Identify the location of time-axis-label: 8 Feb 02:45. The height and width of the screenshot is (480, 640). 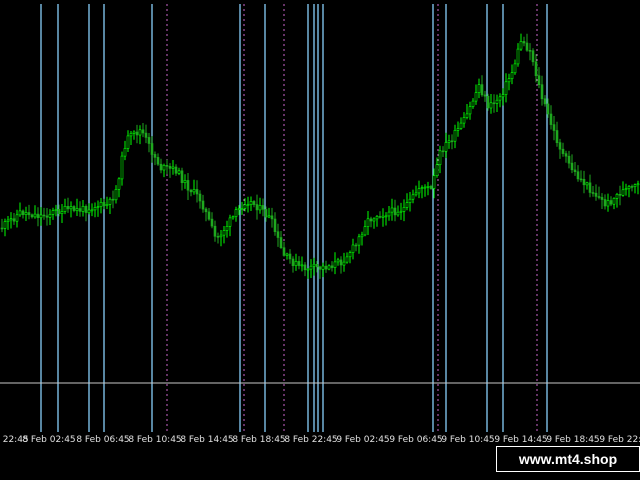
(49, 440).